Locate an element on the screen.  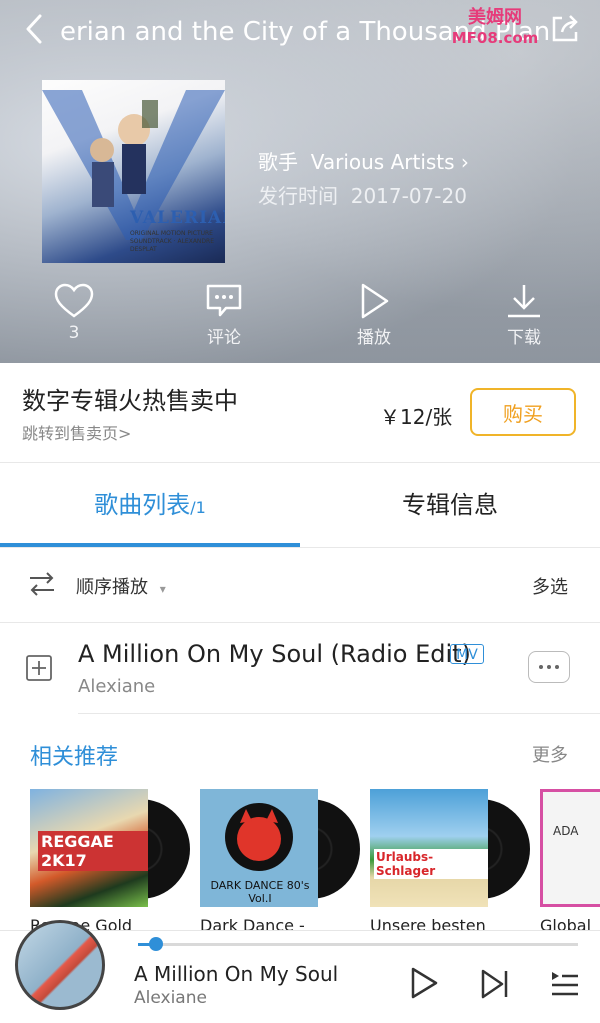
mv-badge: MV is located at coordinates (467, 654).